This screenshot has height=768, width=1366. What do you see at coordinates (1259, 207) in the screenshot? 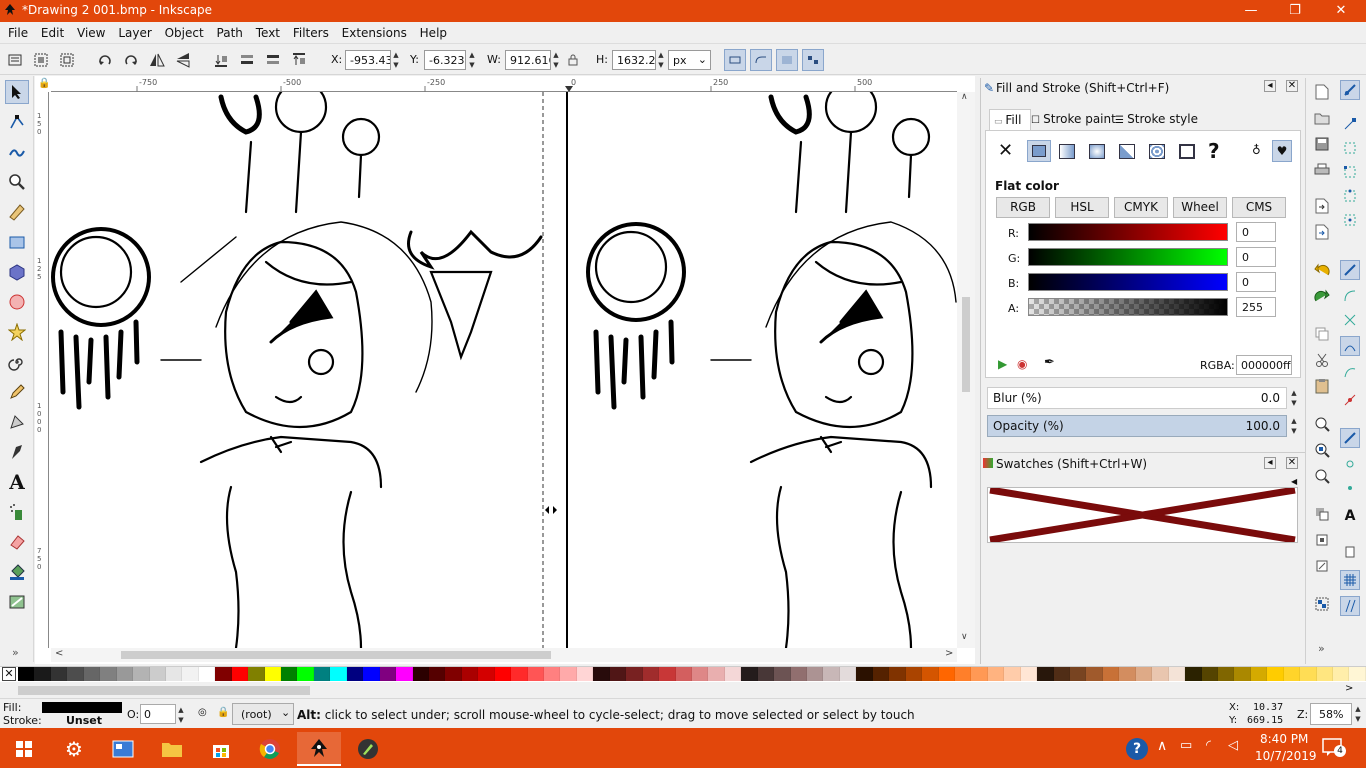
I see `mode-cms-button: CMS` at bounding box center [1259, 207].